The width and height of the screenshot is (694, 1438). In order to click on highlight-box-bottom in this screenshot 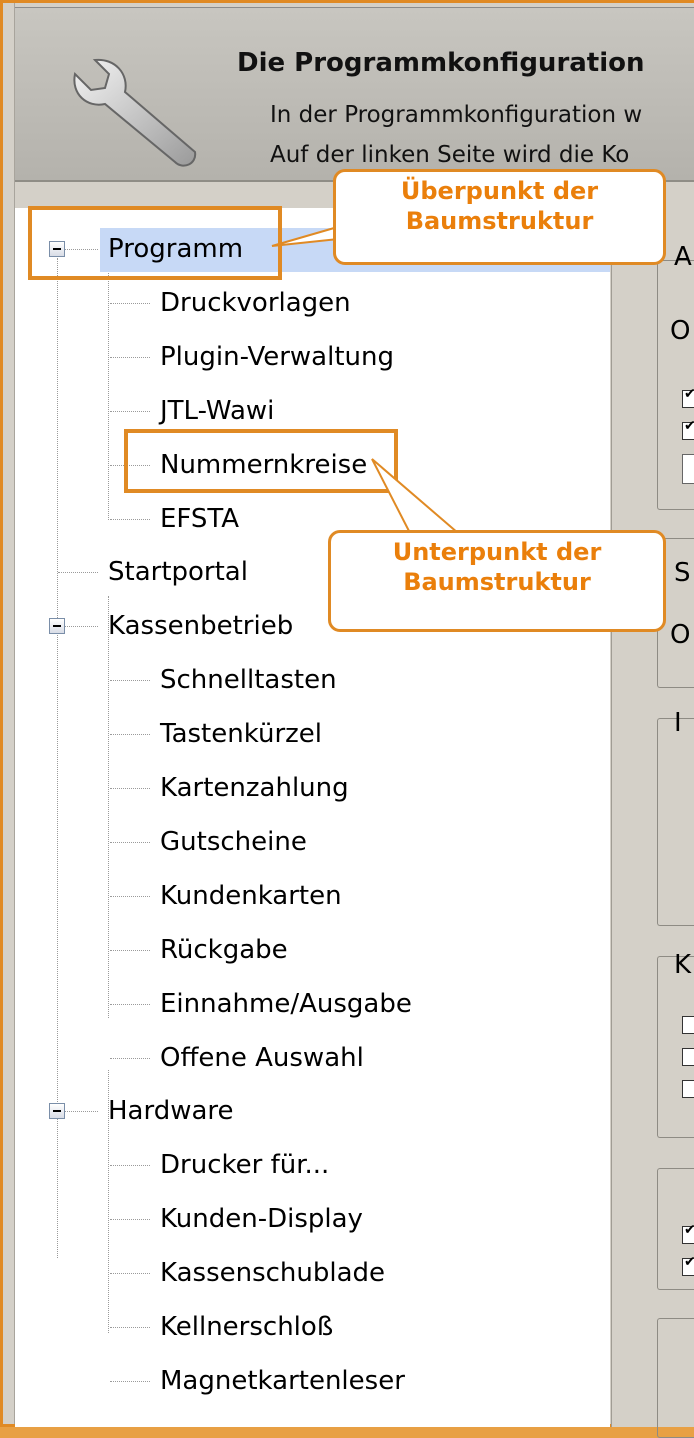, I will do `click(261, 461)`.